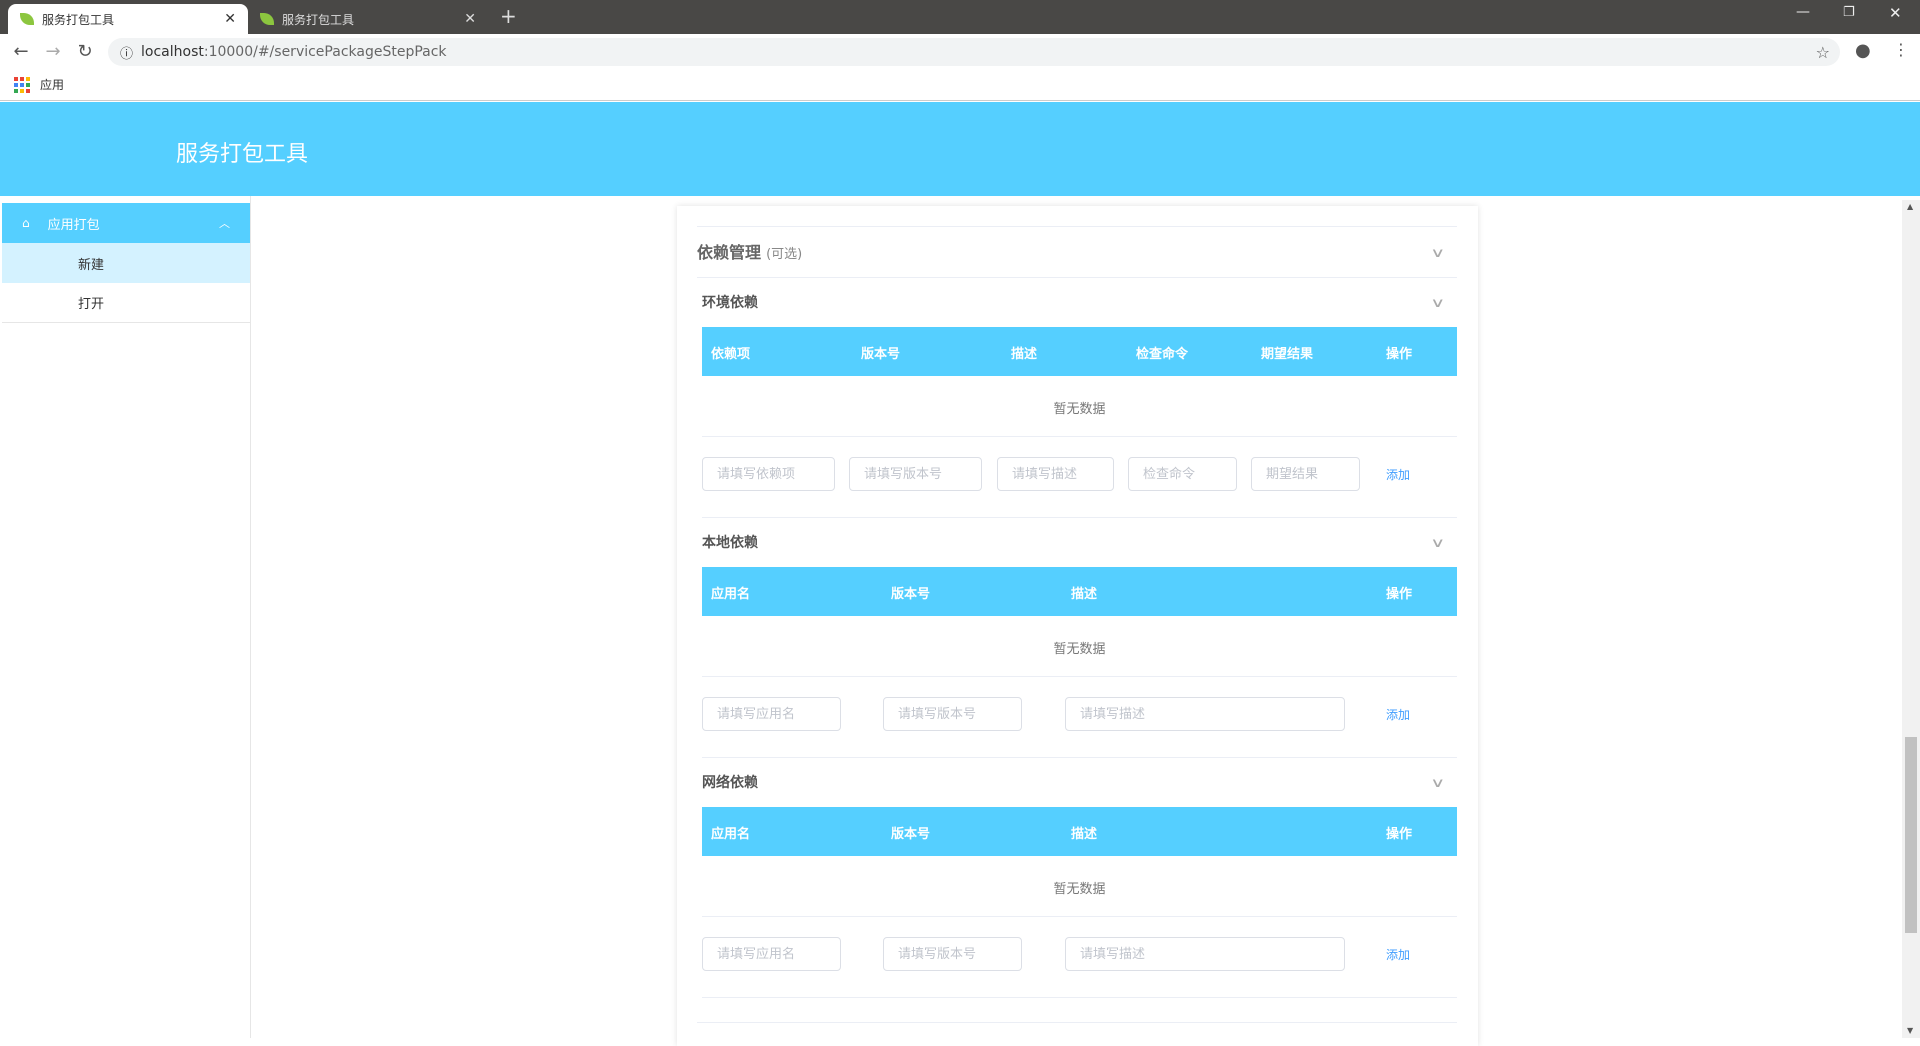 This screenshot has height=1046, width=1920. What do you see at coordinates (1911, 619) in the screenshot?
I see `page-scrollbar: ▲ ▼` at bounding box center [1911, 619].